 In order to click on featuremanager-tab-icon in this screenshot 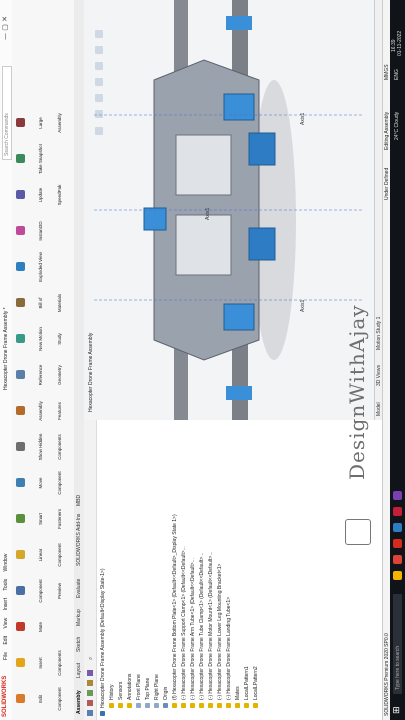, I will do `click(90, 713)`.